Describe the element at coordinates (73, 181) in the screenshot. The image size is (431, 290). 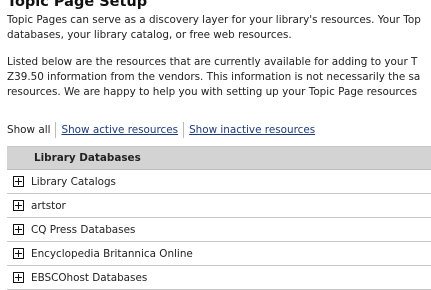
I see `resource-row-label: Library Catalogs` at that location.